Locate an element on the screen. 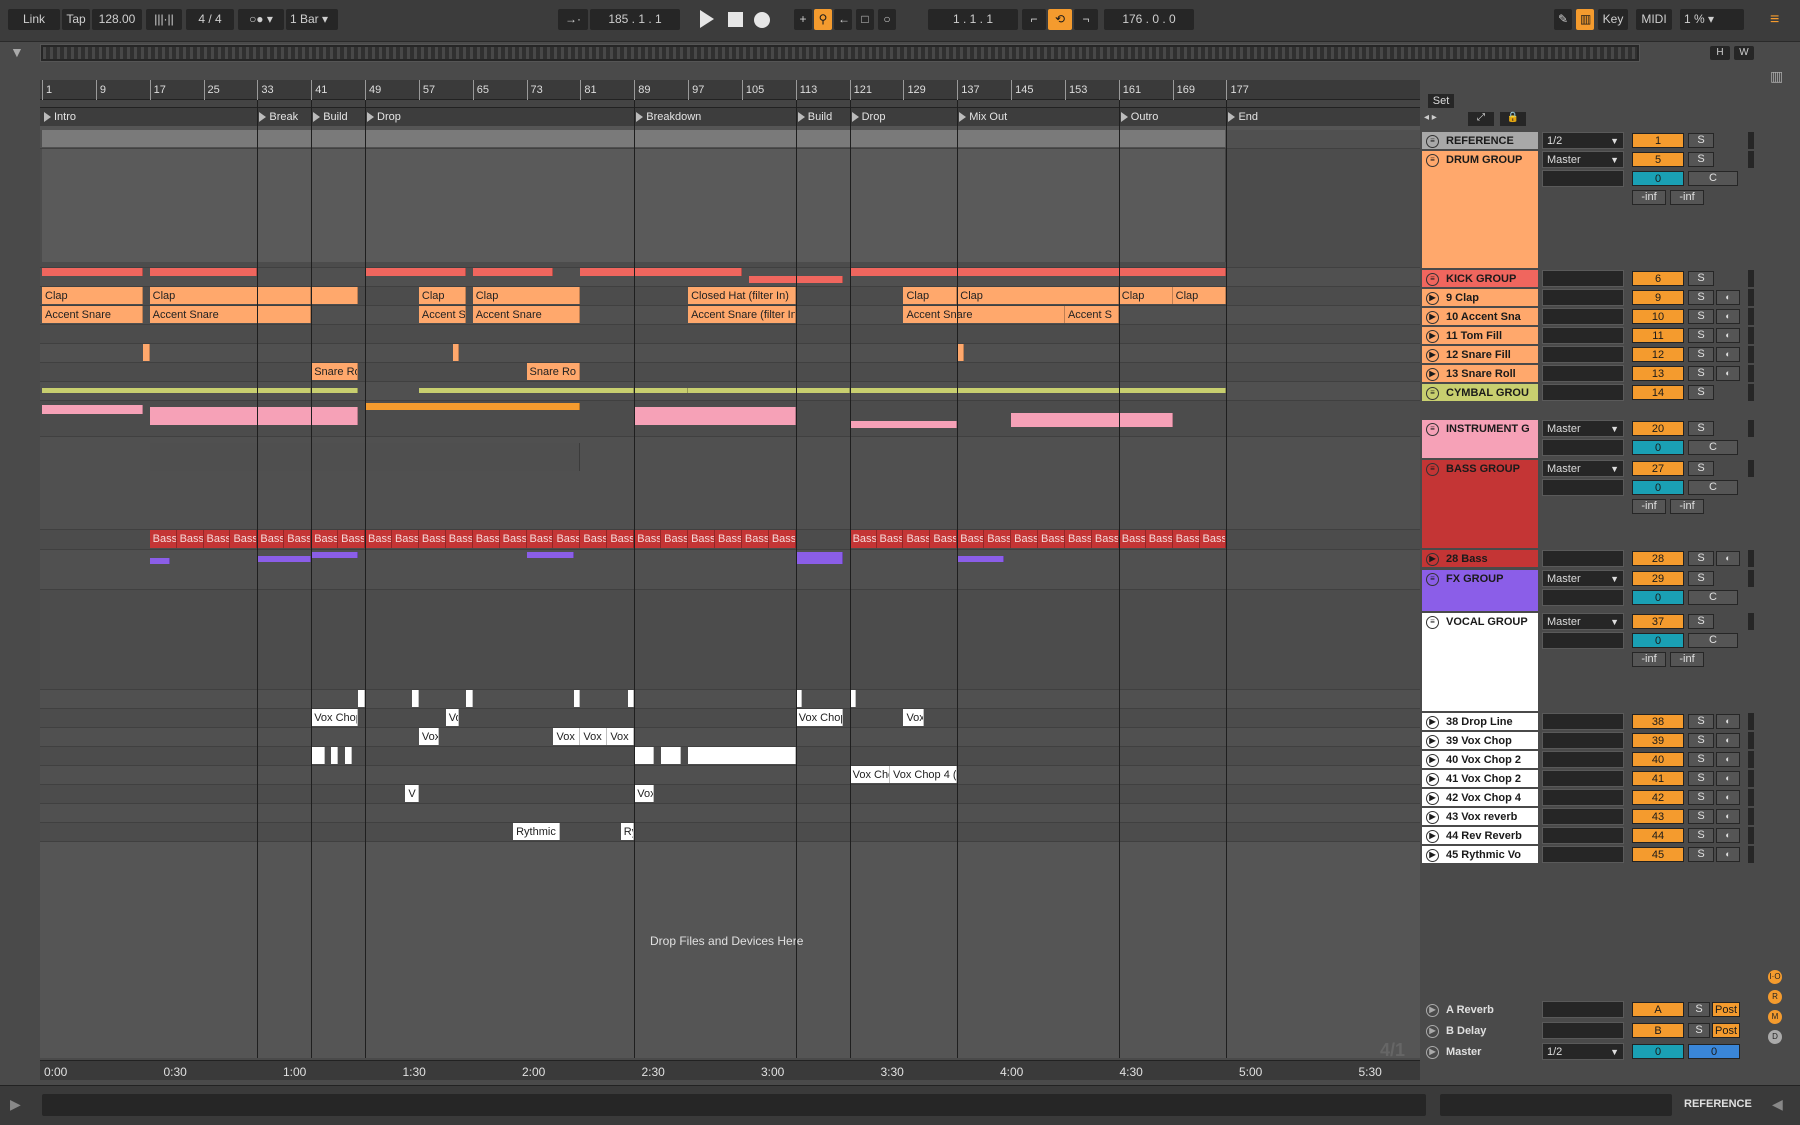  track-number: 39 is located at coordinates (1658, 740).